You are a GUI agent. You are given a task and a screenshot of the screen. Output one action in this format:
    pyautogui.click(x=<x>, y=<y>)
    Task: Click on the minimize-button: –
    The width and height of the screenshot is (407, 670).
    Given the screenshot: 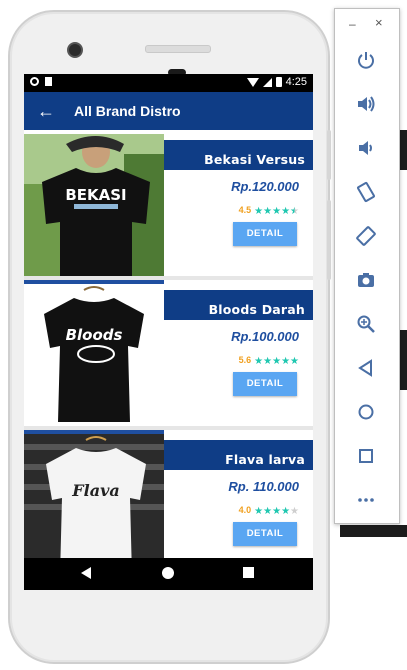 What is the action you would take?
    pyautogui.click(x=352, y=24)
    